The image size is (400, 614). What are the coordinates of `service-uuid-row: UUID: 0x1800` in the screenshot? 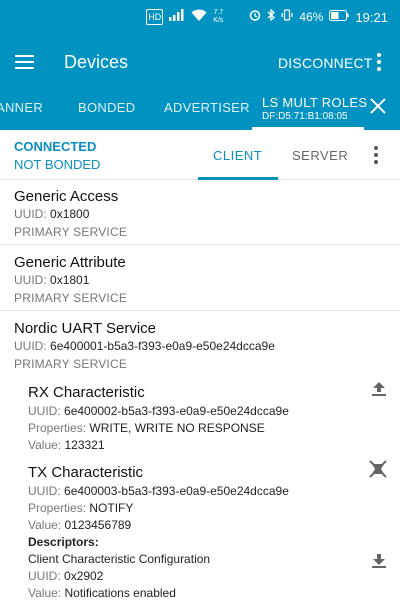 It's located at (51, 214).